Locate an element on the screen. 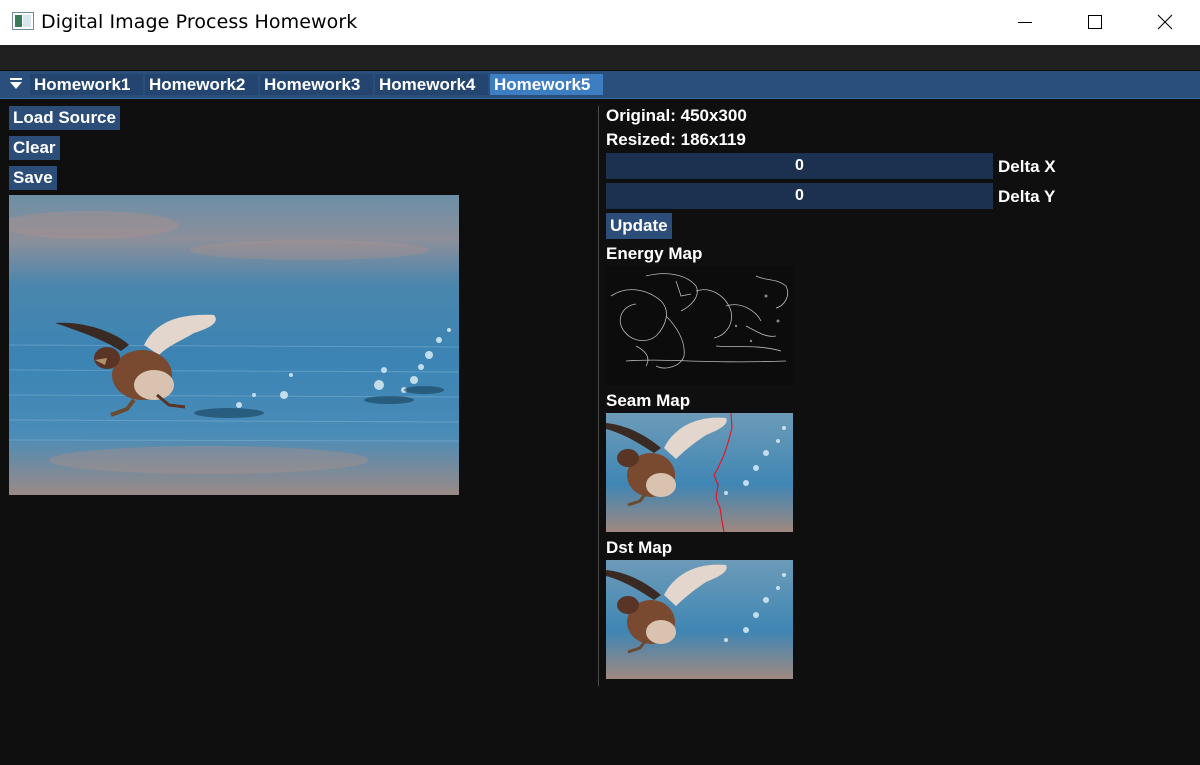 The width and height of the screenshot is (1200, 765). clear-button: Clear is located at coordinates (34, 148).